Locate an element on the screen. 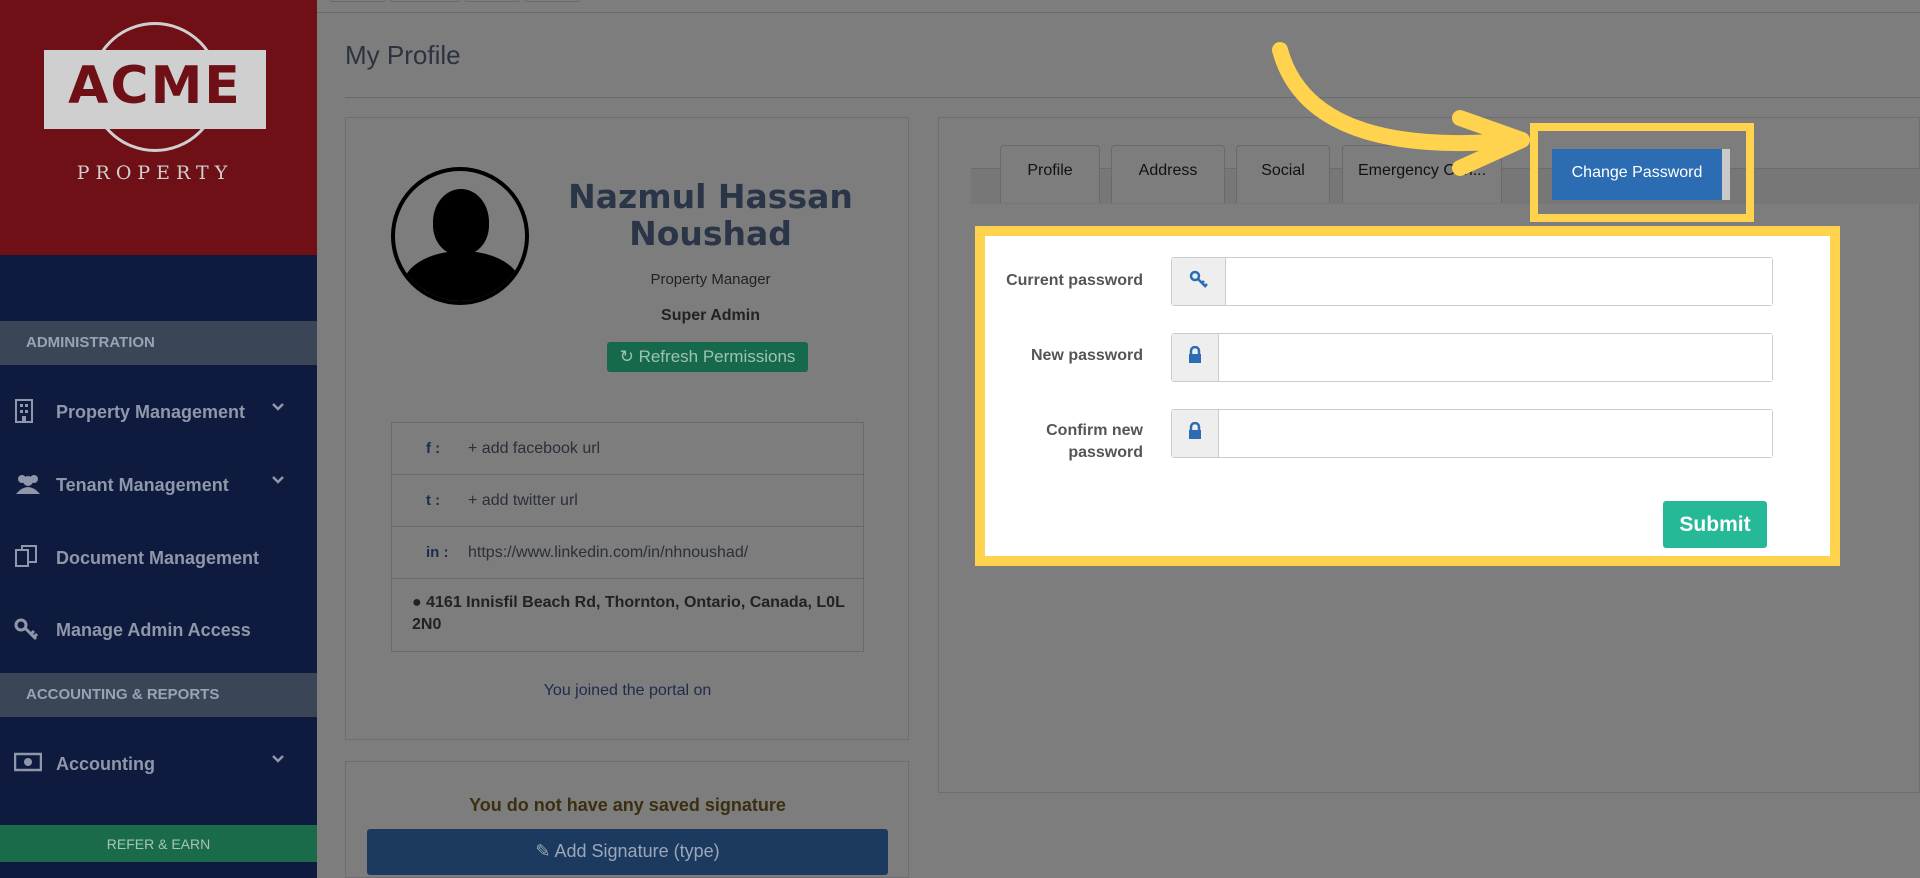 The image size is (1920, 878). sidebar-item-document-management: Document Management is located at coordinates (158, 558).